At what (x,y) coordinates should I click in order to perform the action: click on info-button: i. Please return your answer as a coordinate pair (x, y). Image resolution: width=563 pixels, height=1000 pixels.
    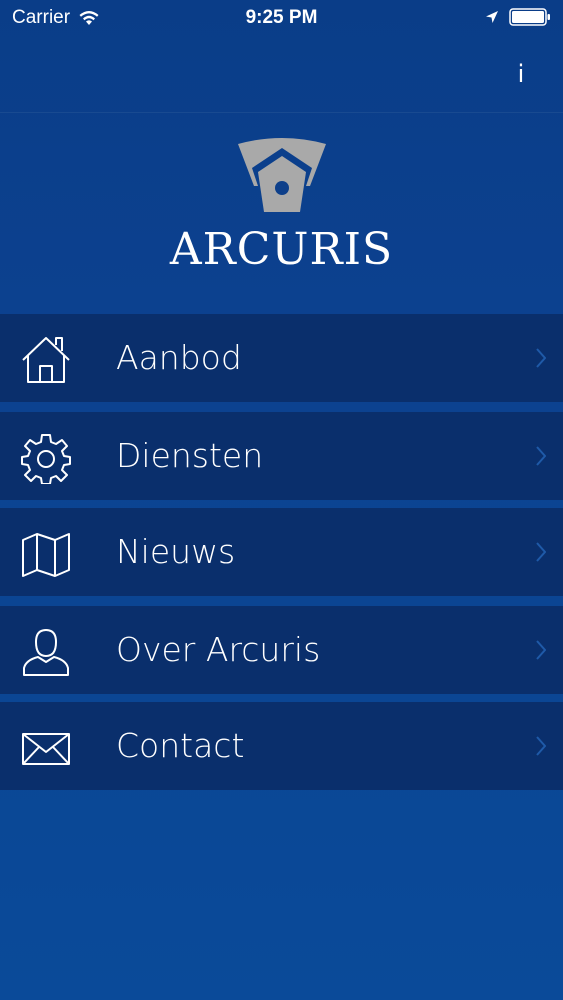
    Looking at the image, I should click on (521, 74).